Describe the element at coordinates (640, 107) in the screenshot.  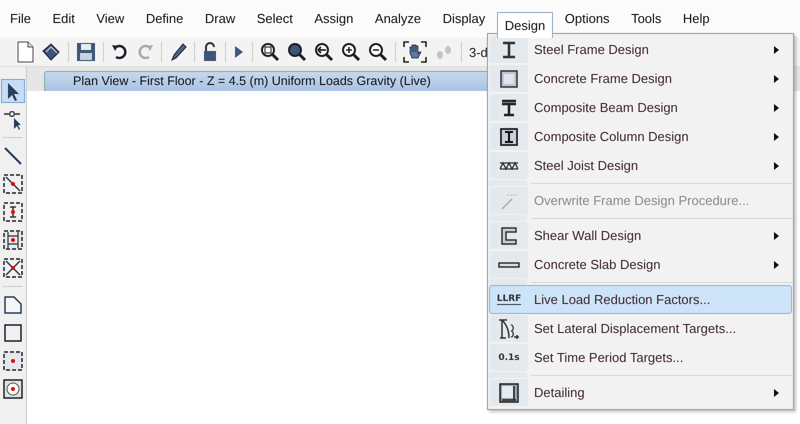
I see `menu-option: Composite Beam Design` at that location.